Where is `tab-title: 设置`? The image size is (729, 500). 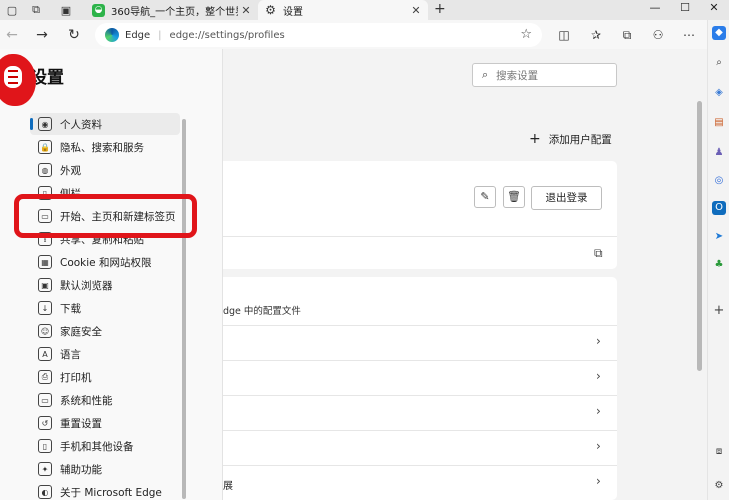 tab-title: 设置 is located at coordinates (293, 12).